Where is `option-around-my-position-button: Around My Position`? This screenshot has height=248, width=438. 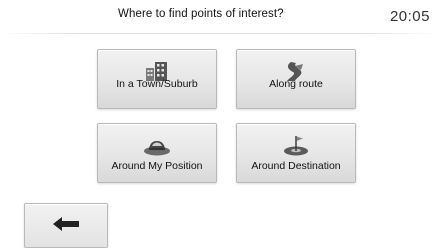 option-around-my-position-button: Around My Position is located at coordinates (157, 153).